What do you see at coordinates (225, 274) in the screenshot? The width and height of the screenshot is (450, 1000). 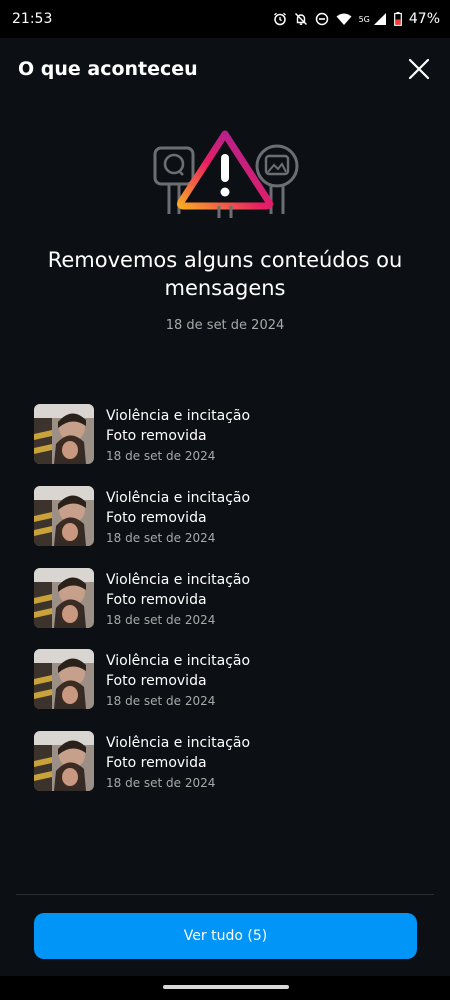 I see `hero-title: Removemos alguns conteúdos ou mensagens` at bounding box center [225, 274].